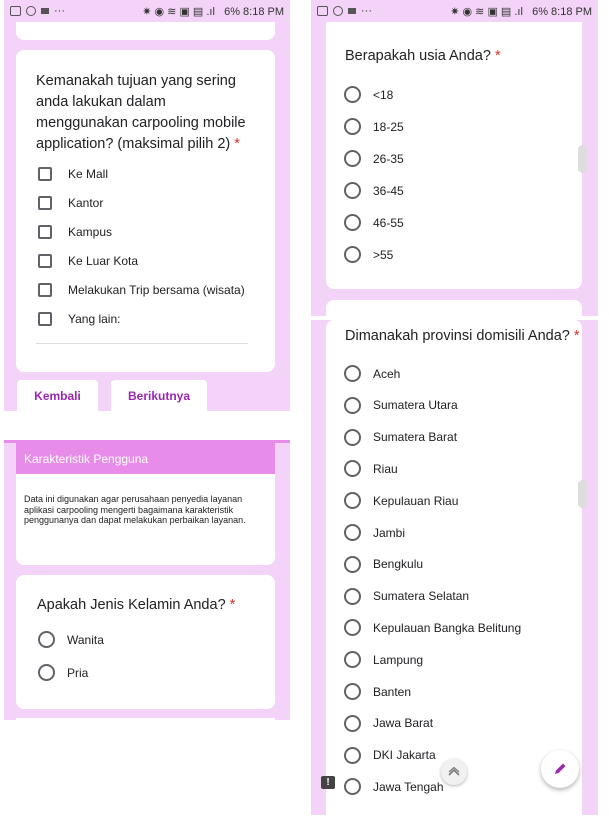  What do you see at coordinates (374, 222) in the screenshot?
I see `radio-option: 46-55` at bounding box center [374, 222].